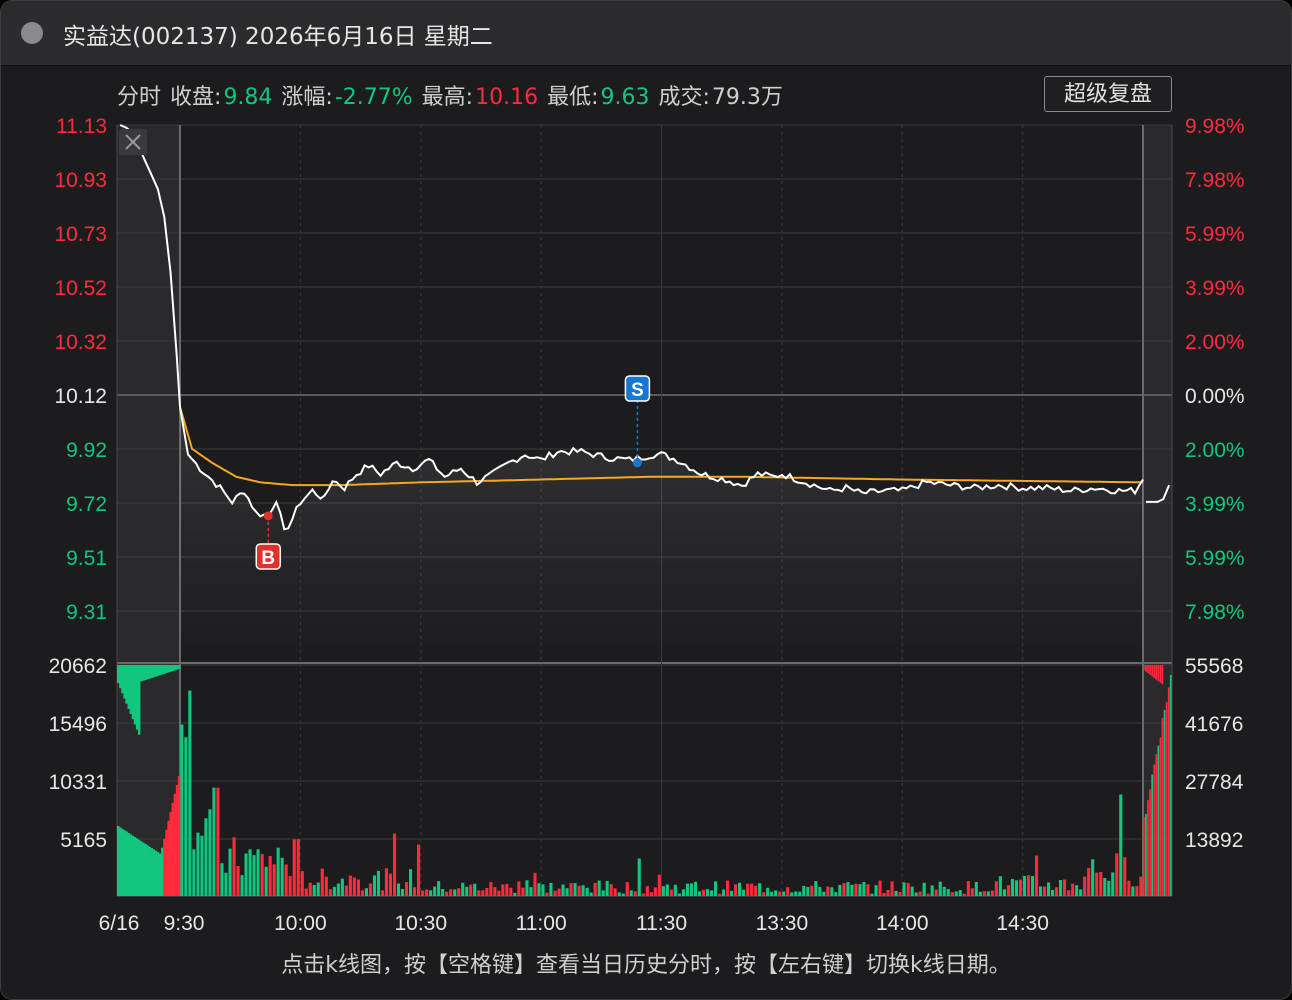  What do you see at coordinates (1215, 180) in the screenshot?
I see `price-axis-label-right: 7.98%` at bounding box center [1215, 180].